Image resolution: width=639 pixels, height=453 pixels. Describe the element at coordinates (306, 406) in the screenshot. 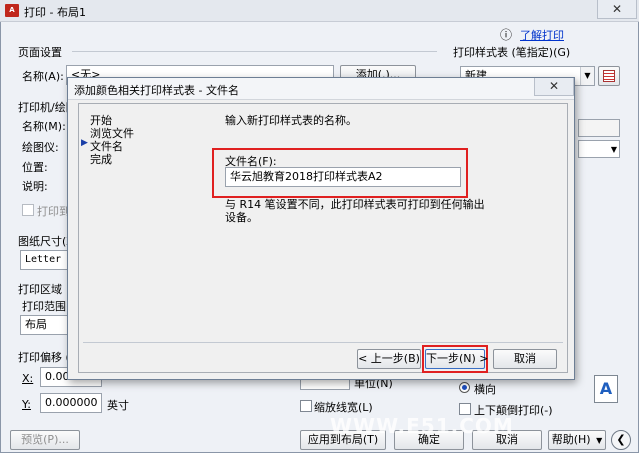

I see `scale-lineweights-checkbox` at that location.